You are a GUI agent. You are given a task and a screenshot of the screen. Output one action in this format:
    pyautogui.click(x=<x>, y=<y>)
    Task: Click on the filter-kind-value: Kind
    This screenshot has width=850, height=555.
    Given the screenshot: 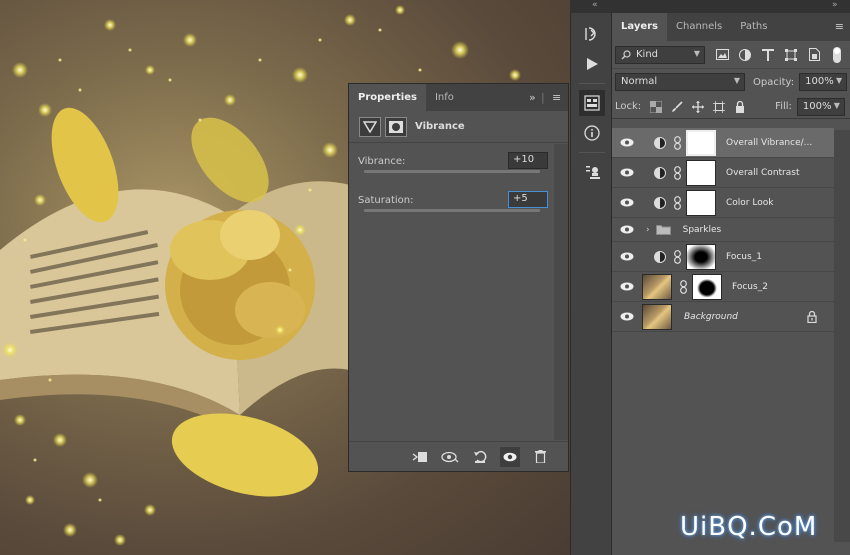 What is the action you would take?
    pyautogui.click(x=647, y=54)
    